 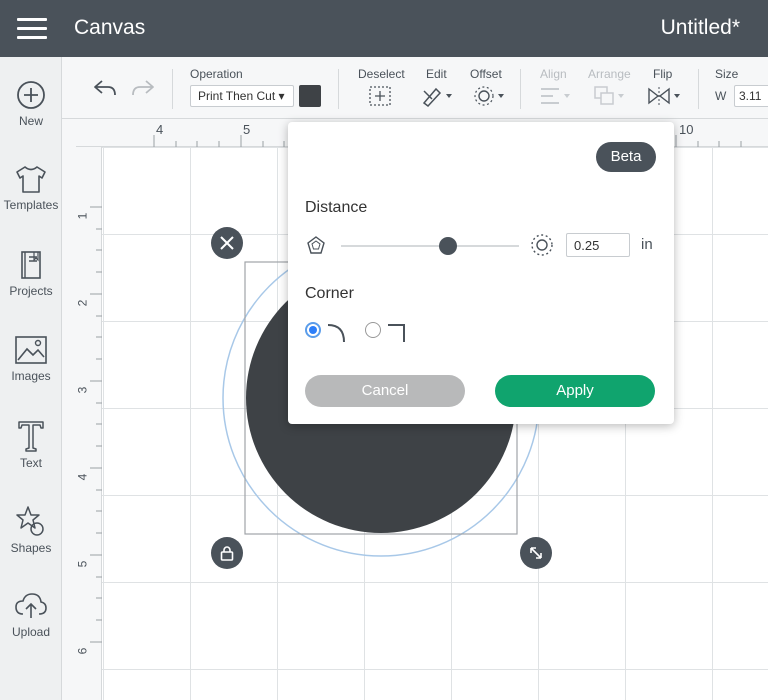 I want to click on sidebar-item-label: Upload, so click(x=31, y=632).